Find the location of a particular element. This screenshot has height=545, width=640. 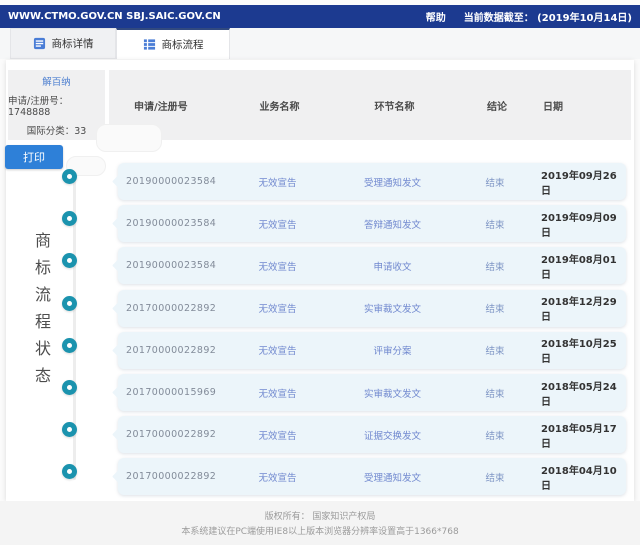

table-row: 20190000023584 无效宣告 申请收文 结束 2019年08月01日 is located at coordinates (372, 266).